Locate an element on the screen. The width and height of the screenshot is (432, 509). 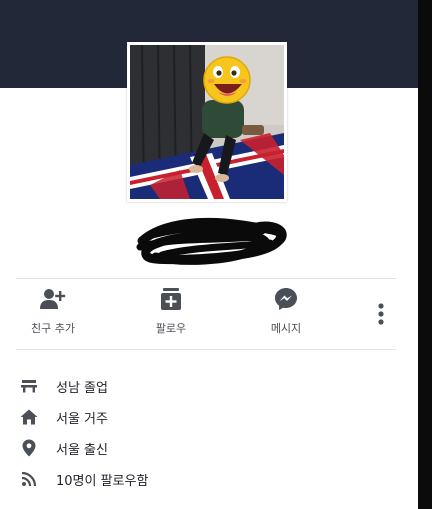
follow-icon is located at coordinates (171, 299).